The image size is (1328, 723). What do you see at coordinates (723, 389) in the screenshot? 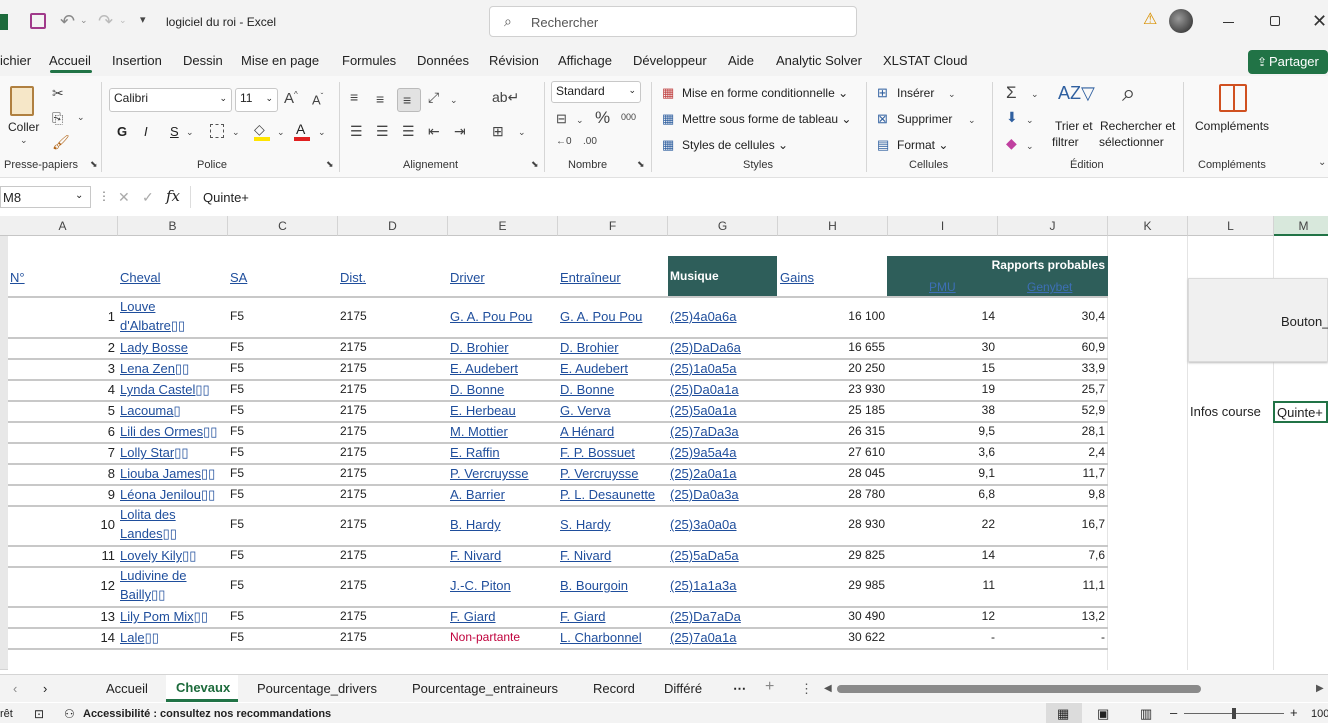
I see `musique-cell: (25)Da0a1a` at bounding box center [723, 389].